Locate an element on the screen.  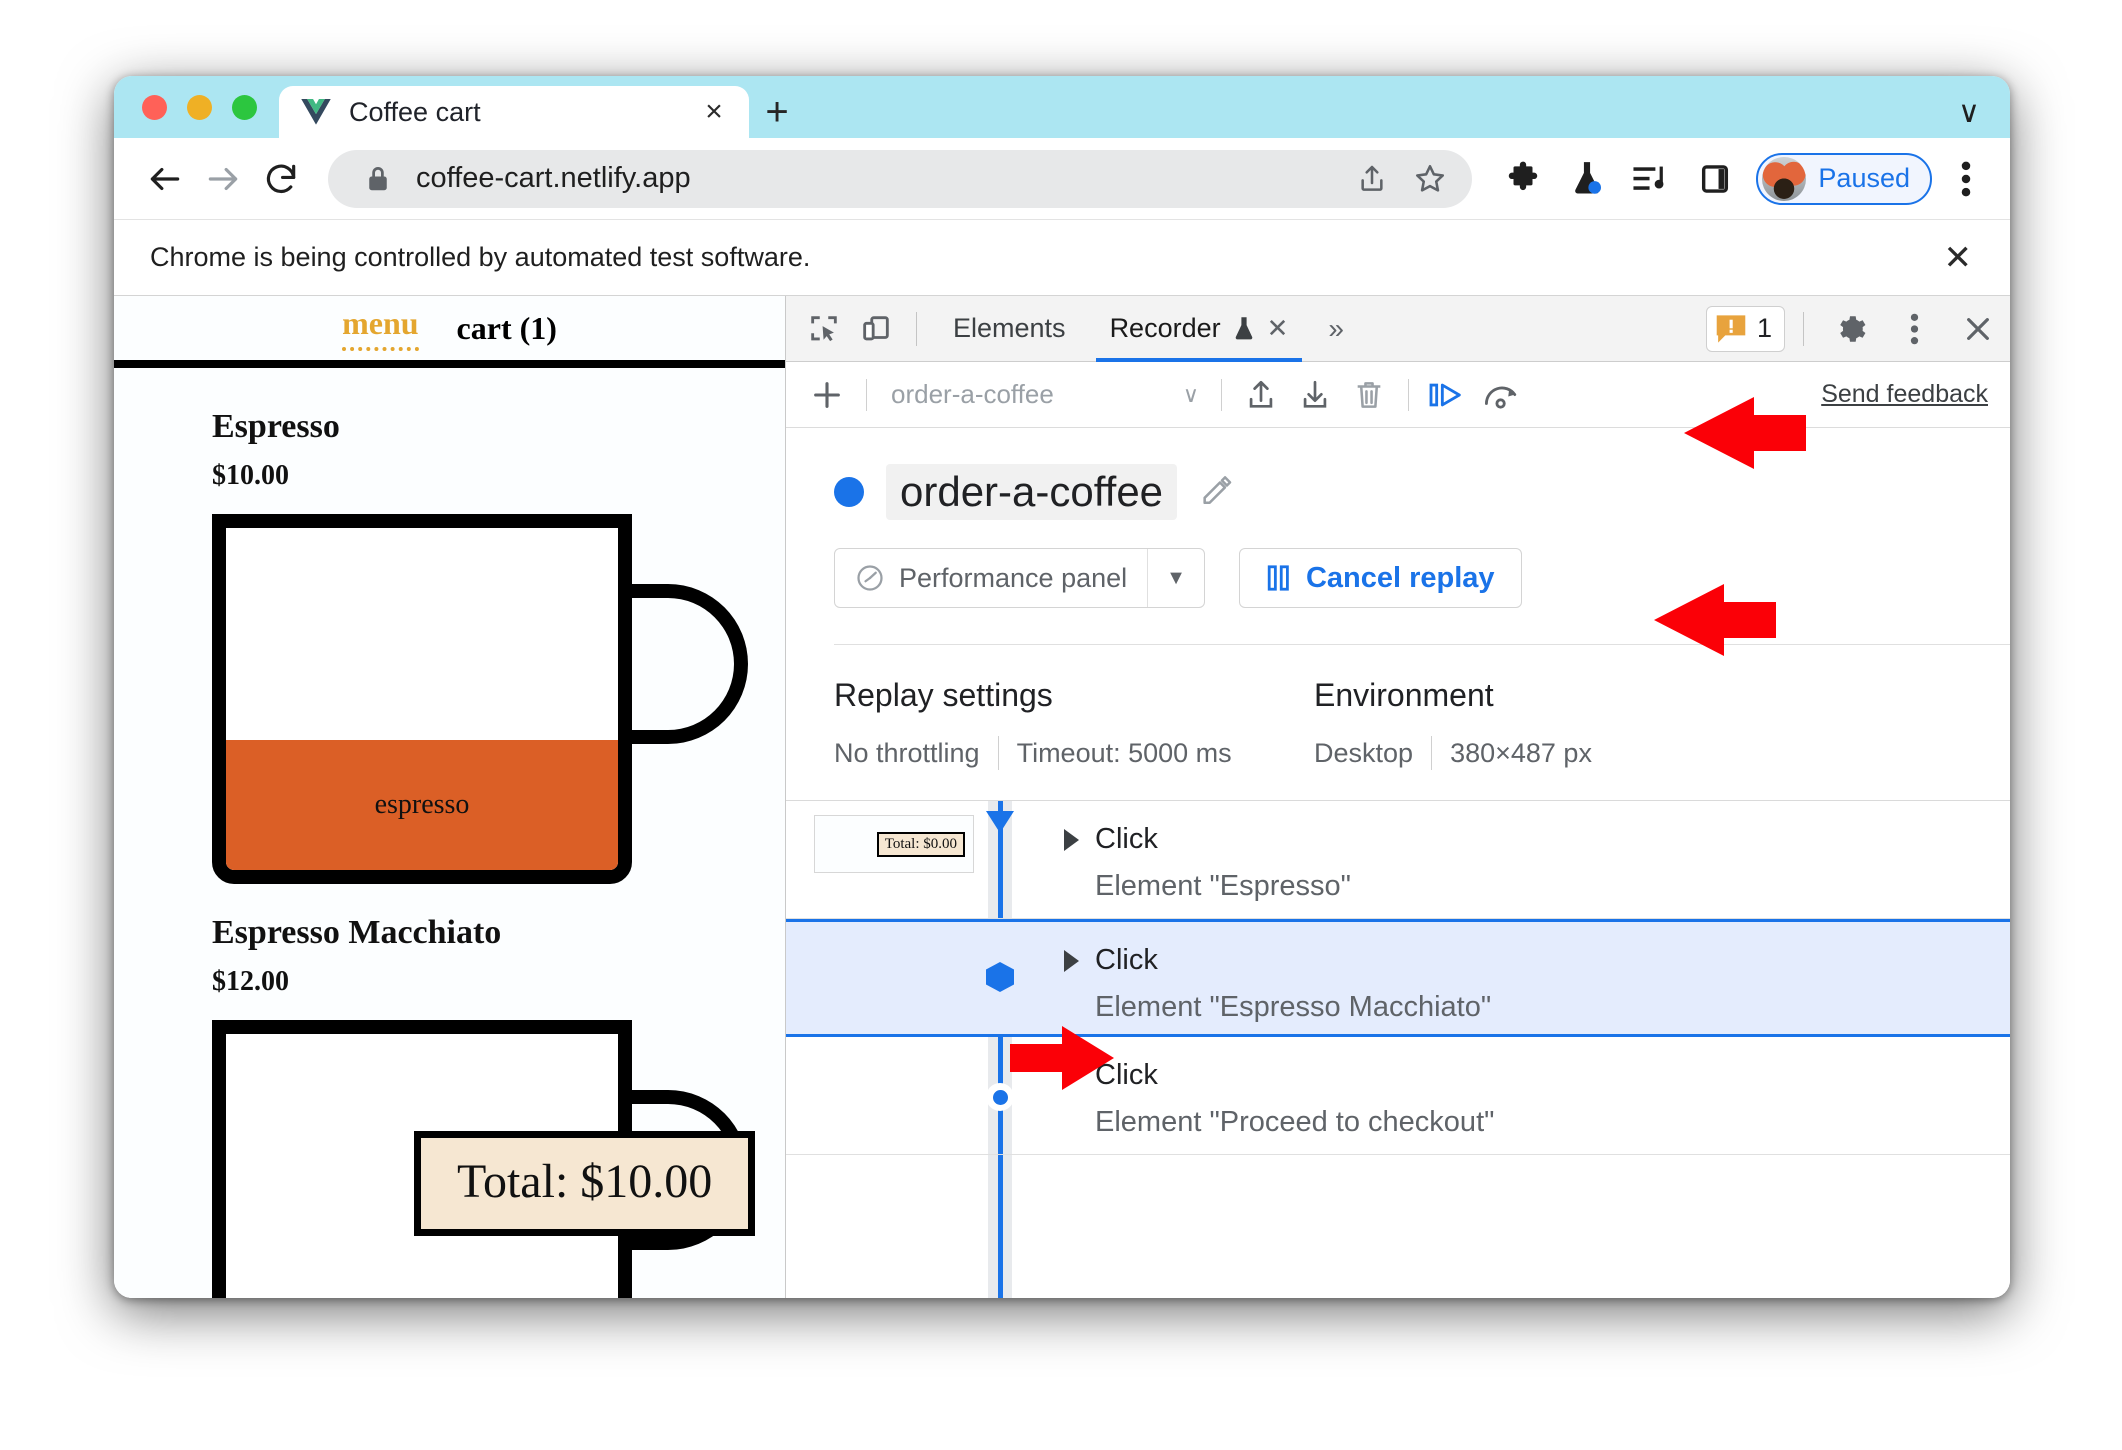
step-by-step-replay-button is located at coordinates (1448, 395).